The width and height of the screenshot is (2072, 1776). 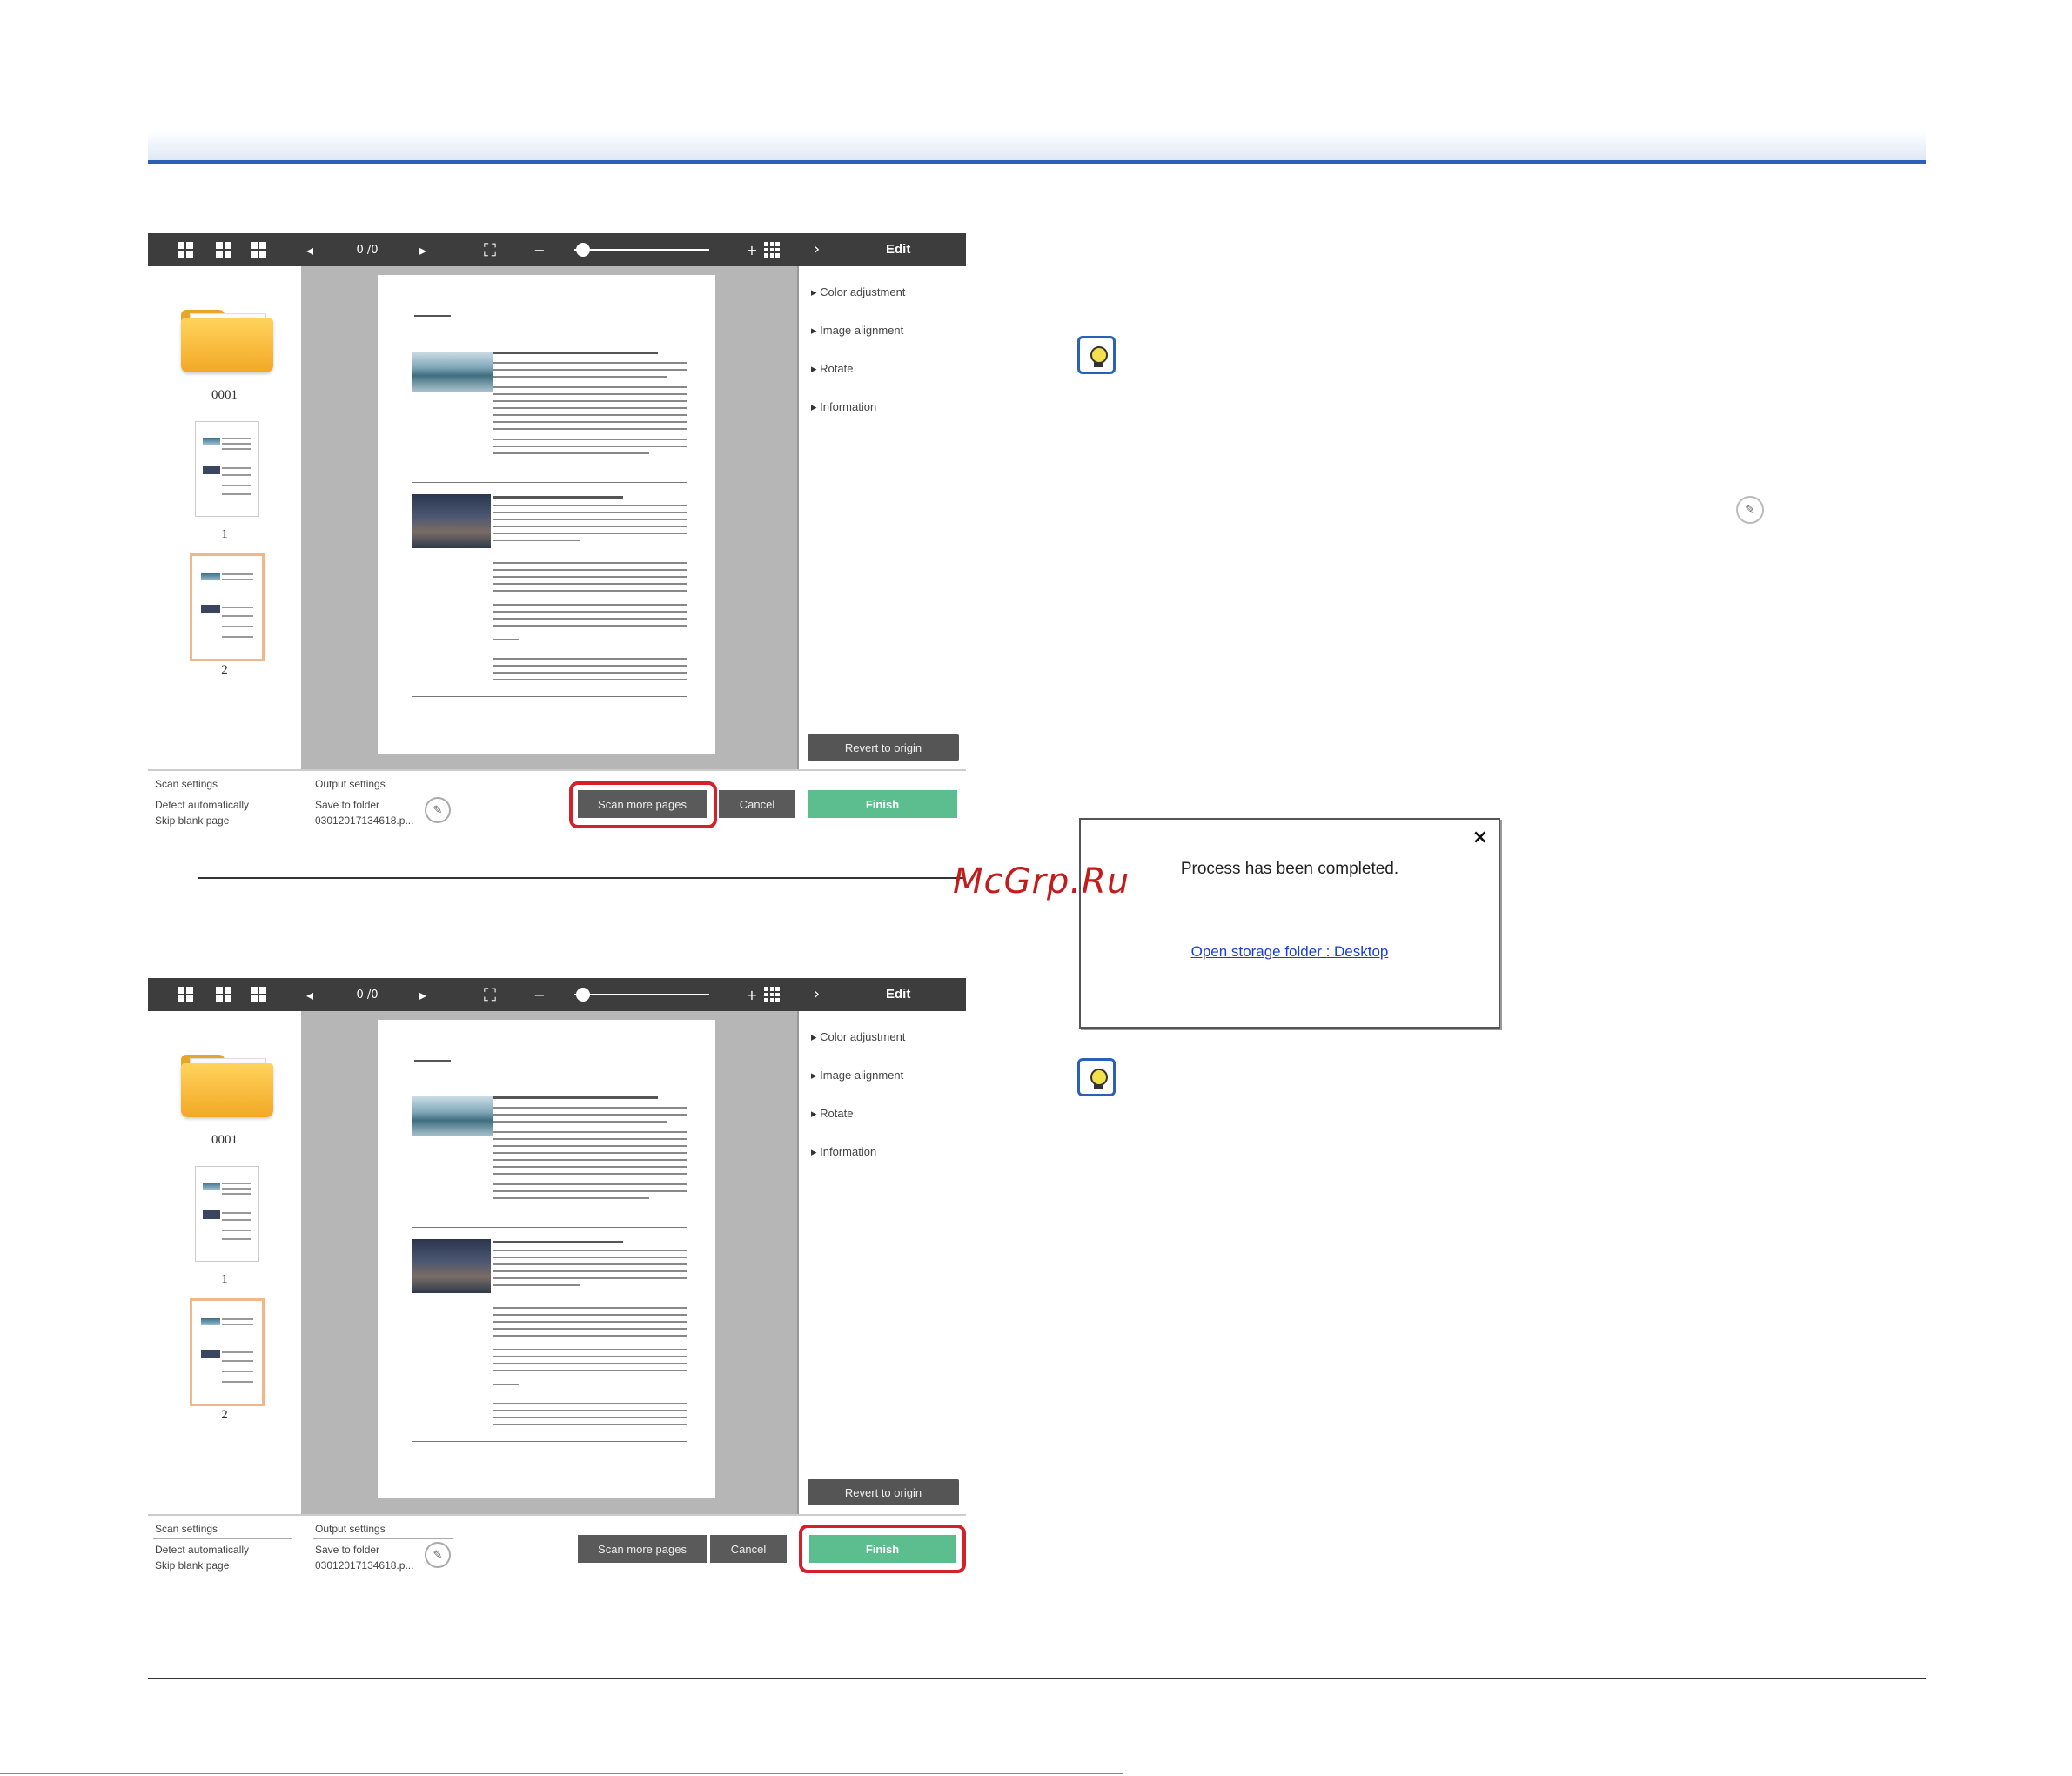 I want to click on bottom-rule, so click(x=561, y=1774).